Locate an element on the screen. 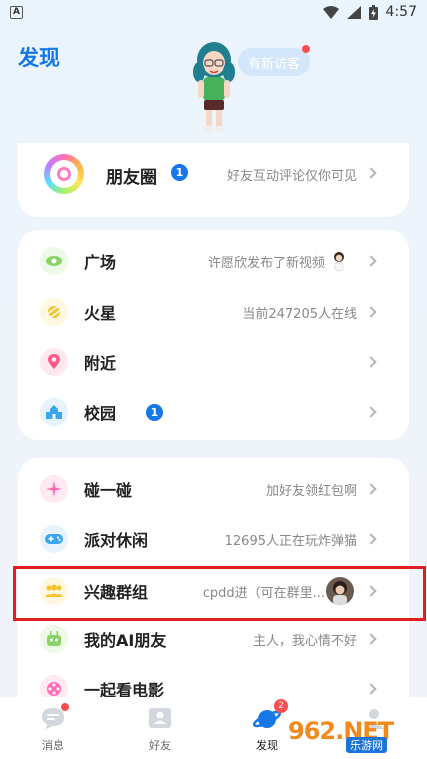 This screenshot has height=759, width=427. nav-messages: 消息 is located at coordinates (53, 728).